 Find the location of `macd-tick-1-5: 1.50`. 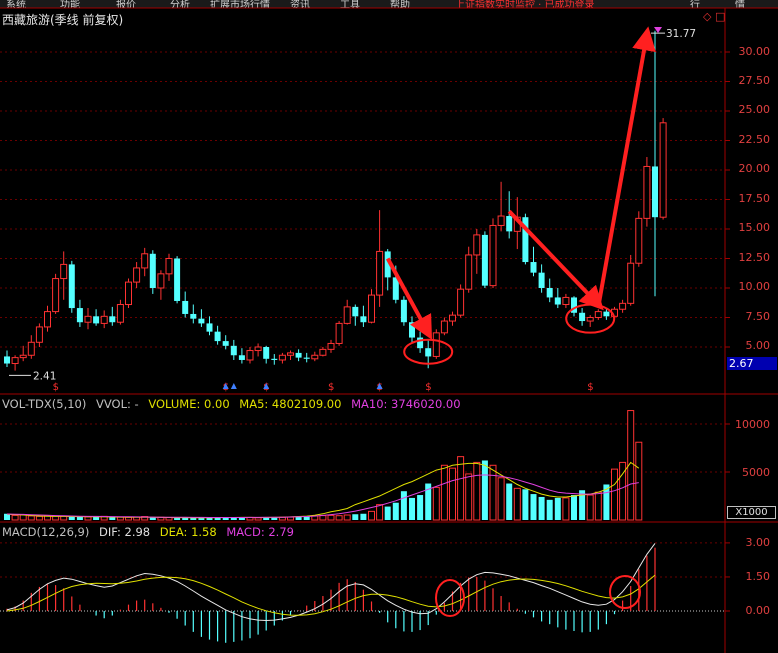

macd-tick-1-5: 1.50 is located at coordinates (758, 576).